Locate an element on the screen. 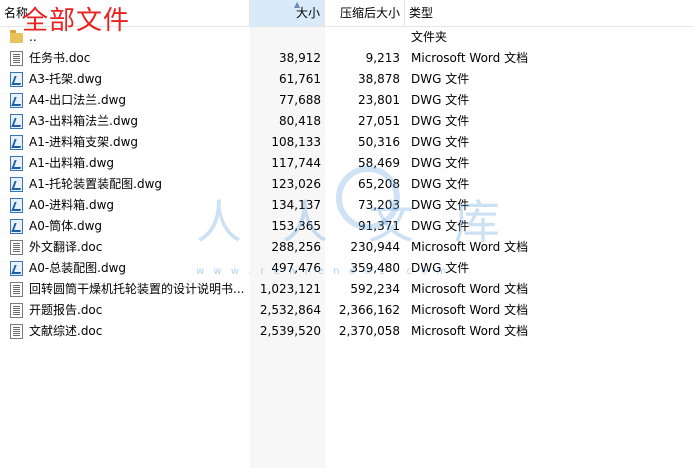 The image size is (694, 468). watermark-text: 人人文库 is located at coordinates (368, 222).